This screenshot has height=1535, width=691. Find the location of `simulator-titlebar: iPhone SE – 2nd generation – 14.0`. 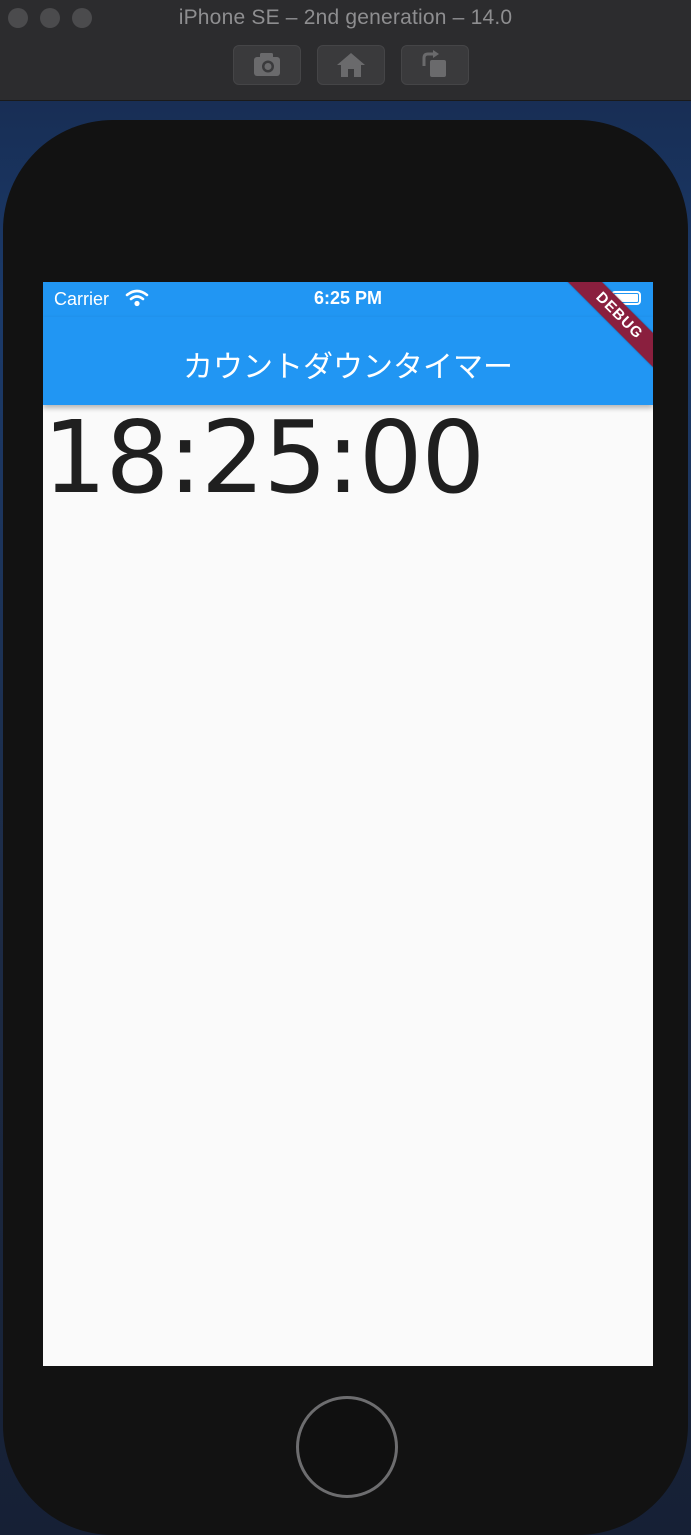

simulator-titlebar: iPhone SE – 2nd generation – 14.0 is located at coordinates (345, 50).